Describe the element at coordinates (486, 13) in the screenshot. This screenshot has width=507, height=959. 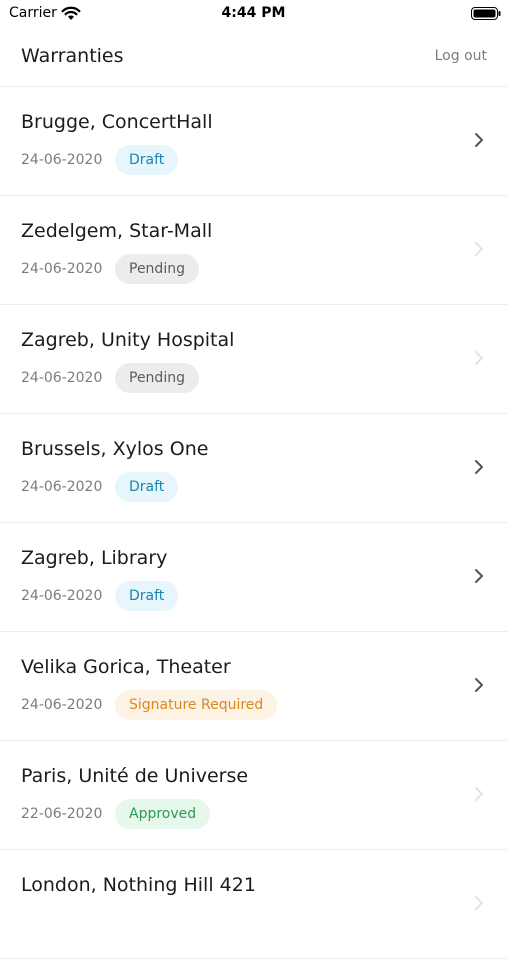
I see `battery-icon` at that location.